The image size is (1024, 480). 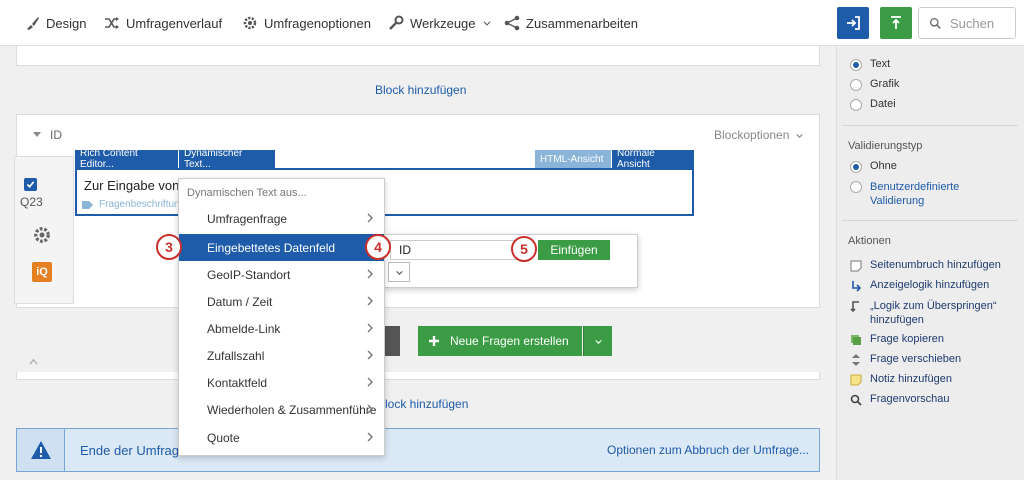 I want to click on menu-item-label: Wiederholen & Zusammenführe, so click(x=292, y=409).